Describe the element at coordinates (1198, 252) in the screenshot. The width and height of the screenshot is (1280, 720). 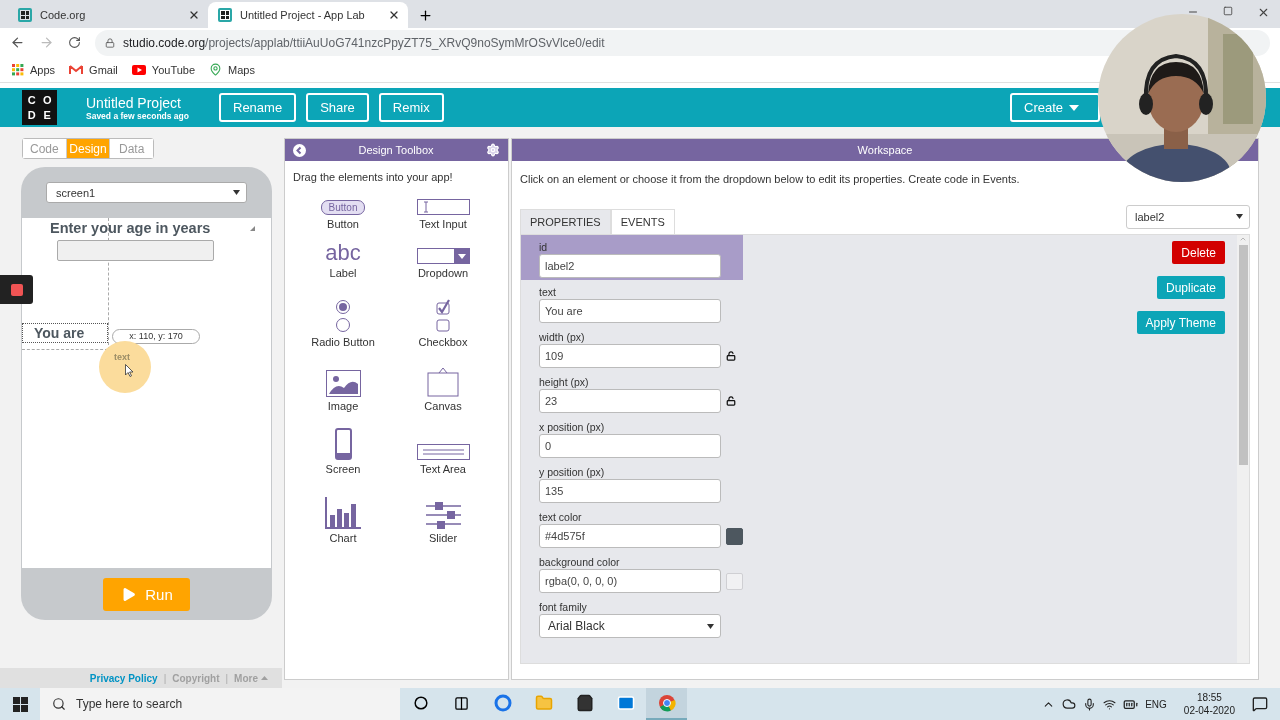
I see `action-button: Delete` at that location.